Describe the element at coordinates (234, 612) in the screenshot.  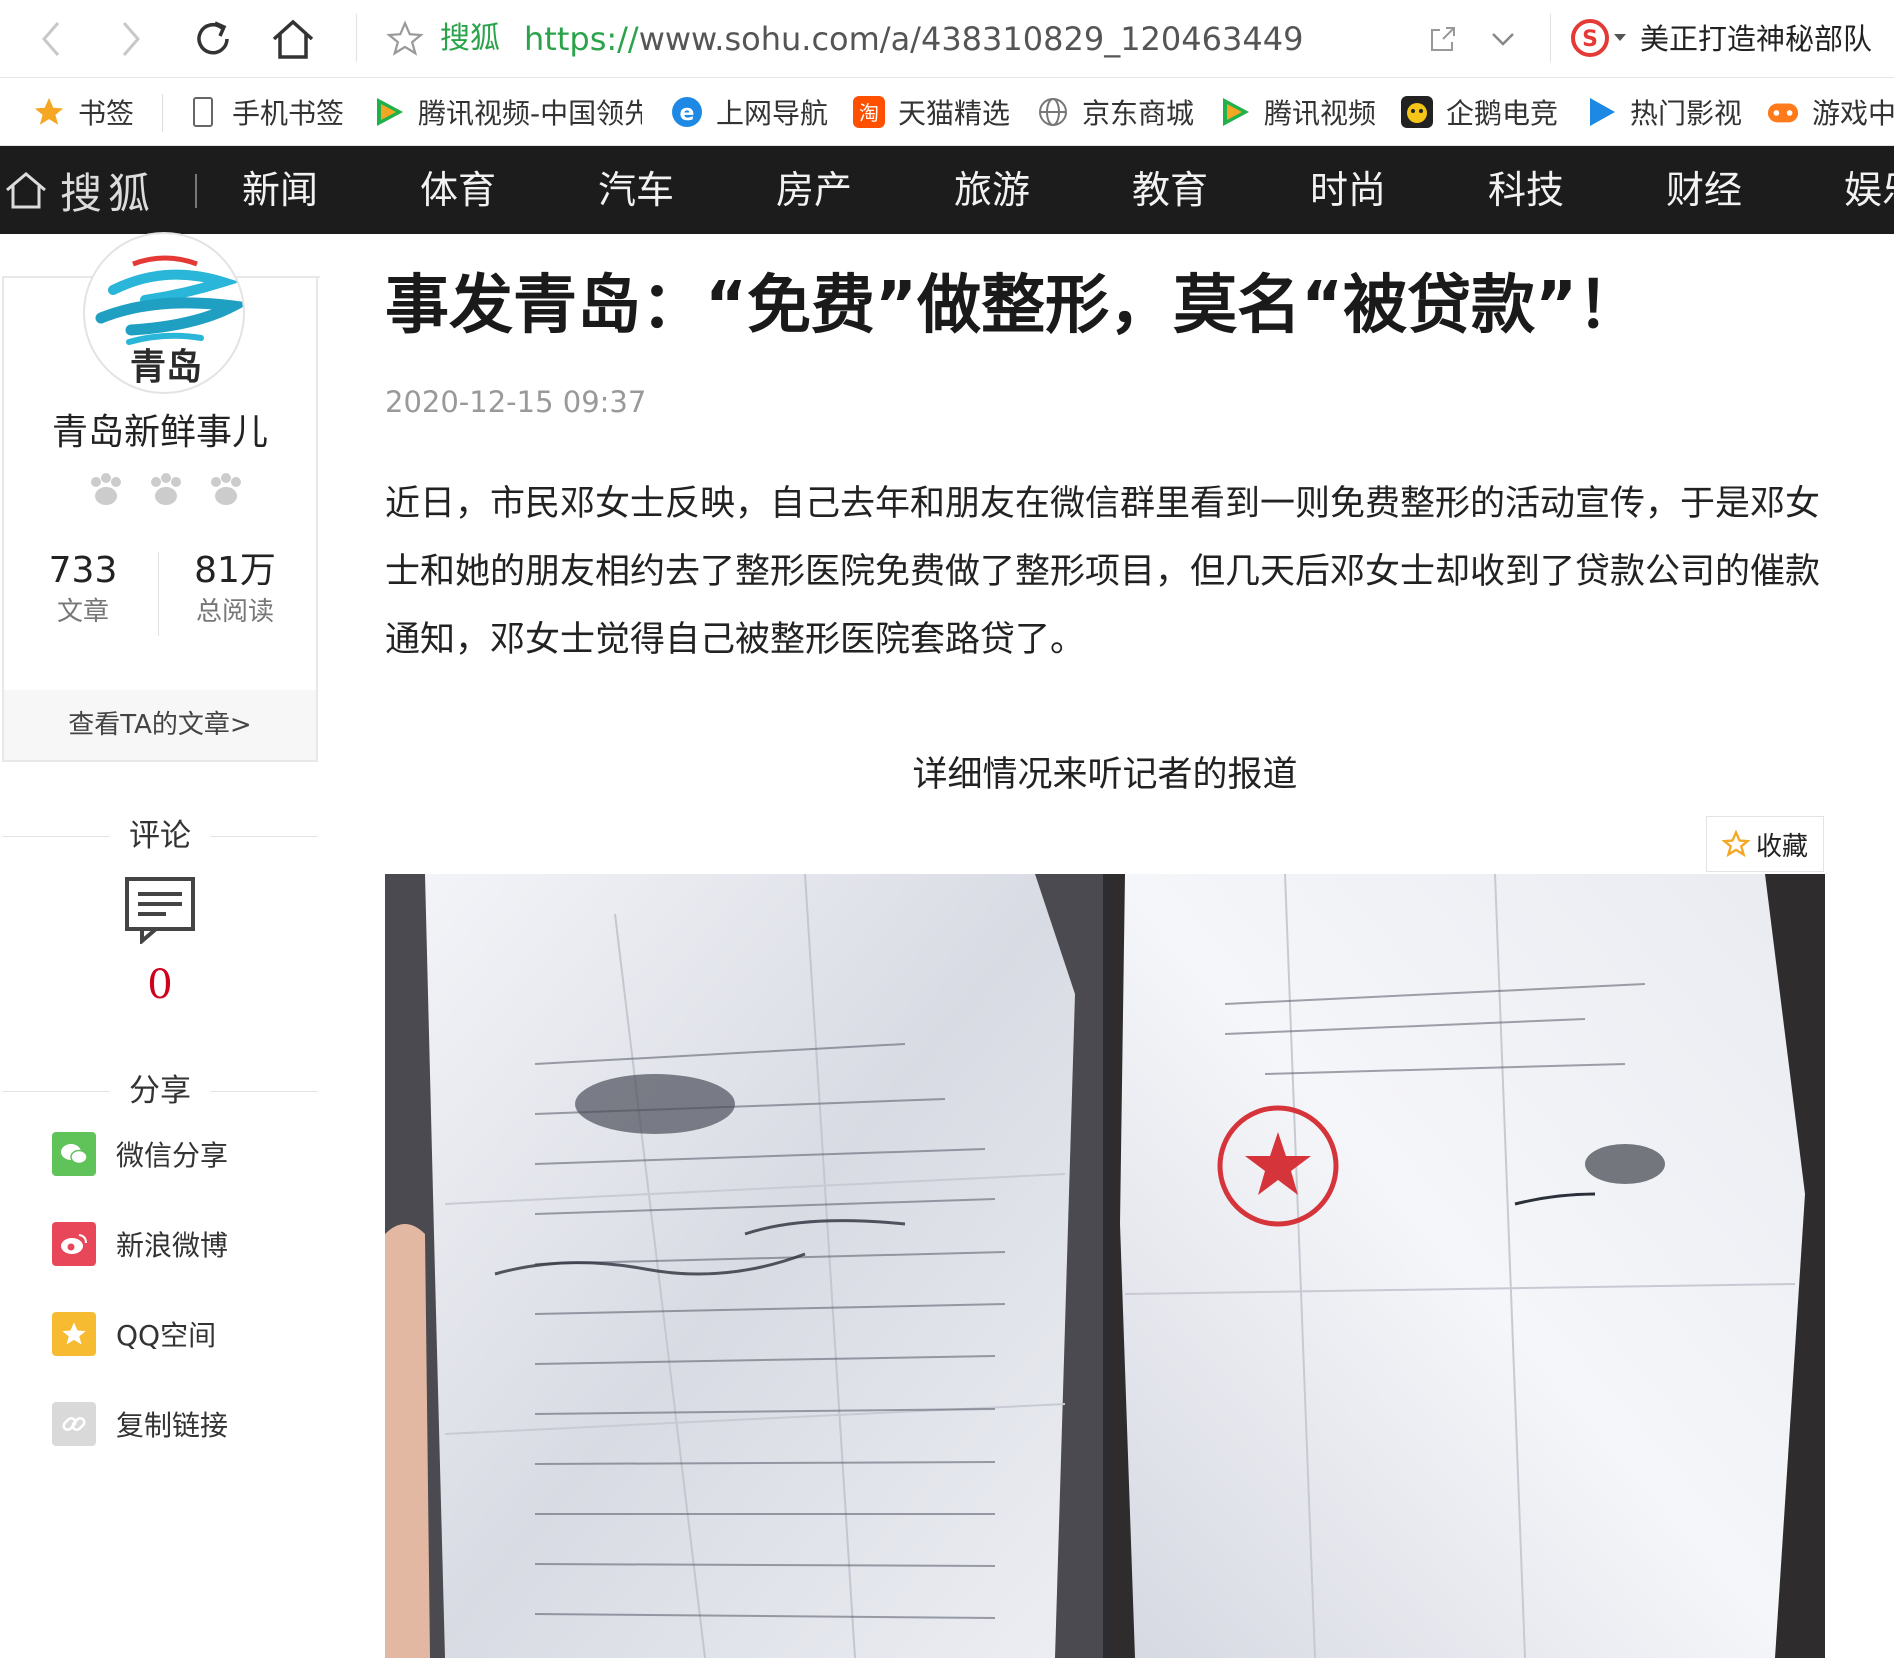
I see `reads-label: 总阅读` at that location.